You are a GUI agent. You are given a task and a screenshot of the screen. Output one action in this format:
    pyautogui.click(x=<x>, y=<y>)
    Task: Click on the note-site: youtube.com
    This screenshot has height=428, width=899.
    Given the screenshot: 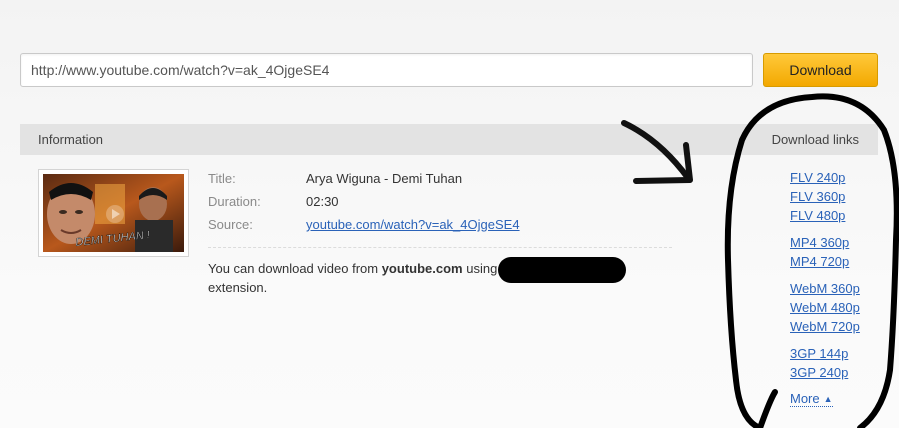 What is the action you would take?
    pyautogui.click(x=422, y=268)
    